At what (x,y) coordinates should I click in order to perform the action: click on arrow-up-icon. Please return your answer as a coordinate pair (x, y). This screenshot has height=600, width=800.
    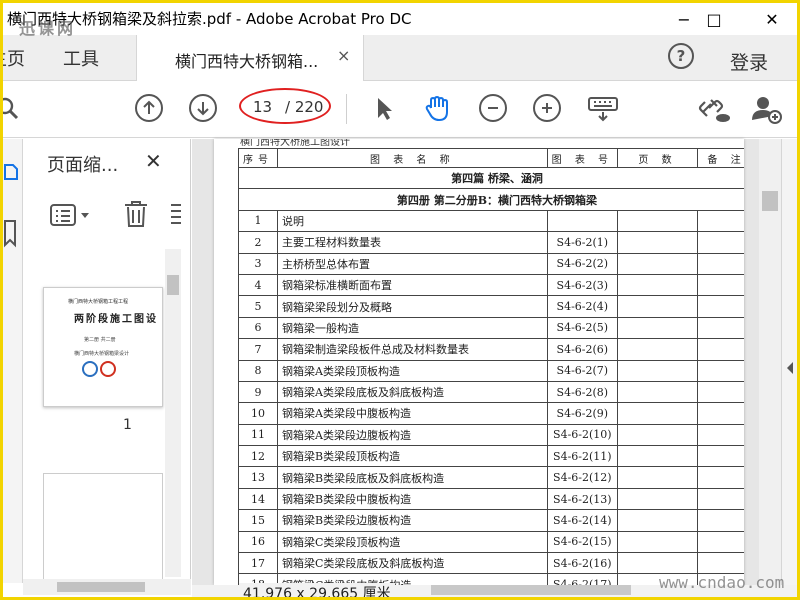
    Looking at the image, I should click on (149, 107).